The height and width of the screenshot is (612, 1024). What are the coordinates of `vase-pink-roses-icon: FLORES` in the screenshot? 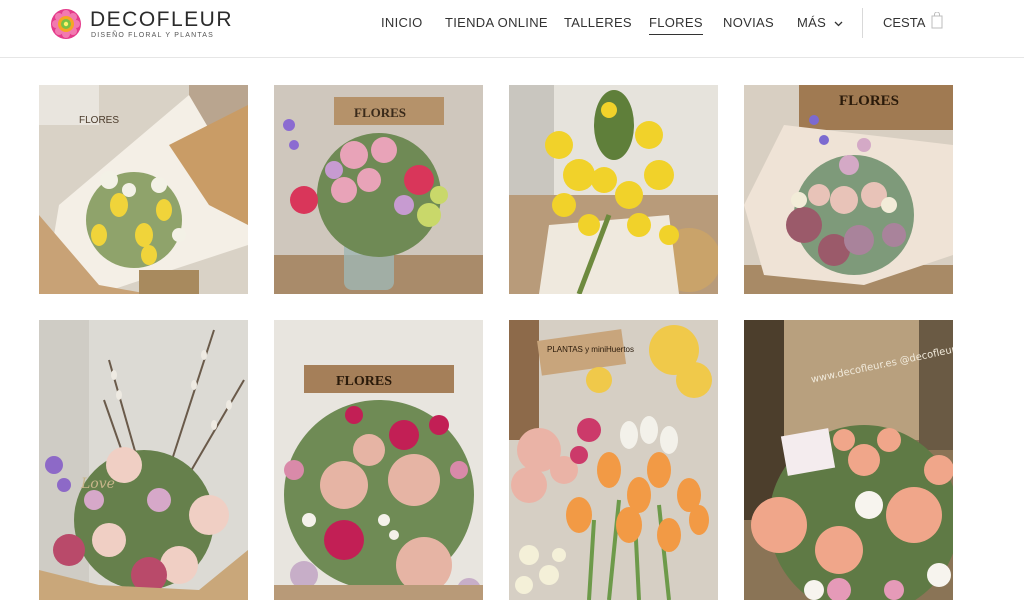 It's located at (378, 189).